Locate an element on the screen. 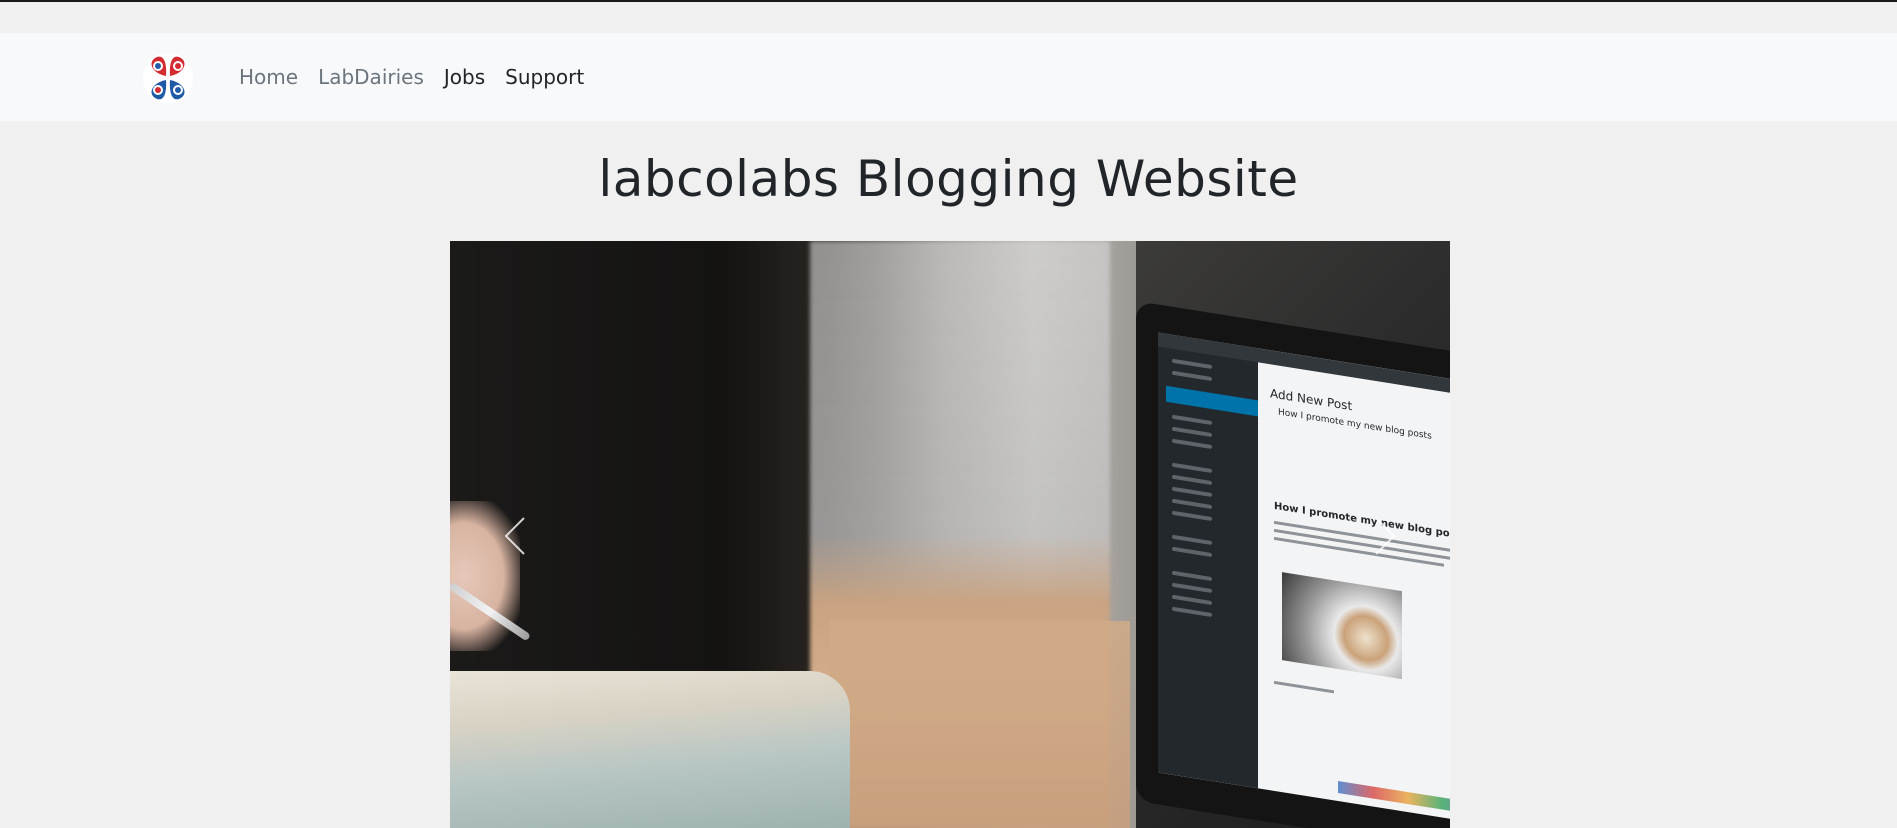  chevron-right-icon is located at coordinates (1385, 536).